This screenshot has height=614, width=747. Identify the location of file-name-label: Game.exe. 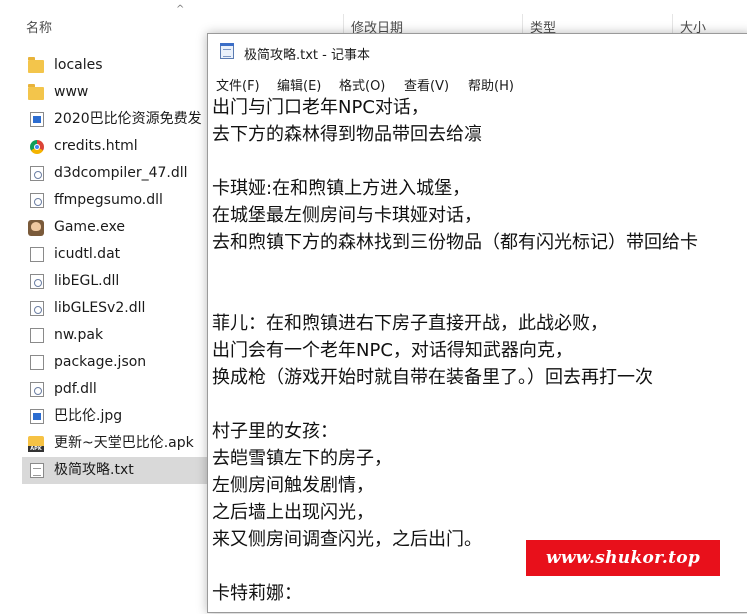
(89, 227).